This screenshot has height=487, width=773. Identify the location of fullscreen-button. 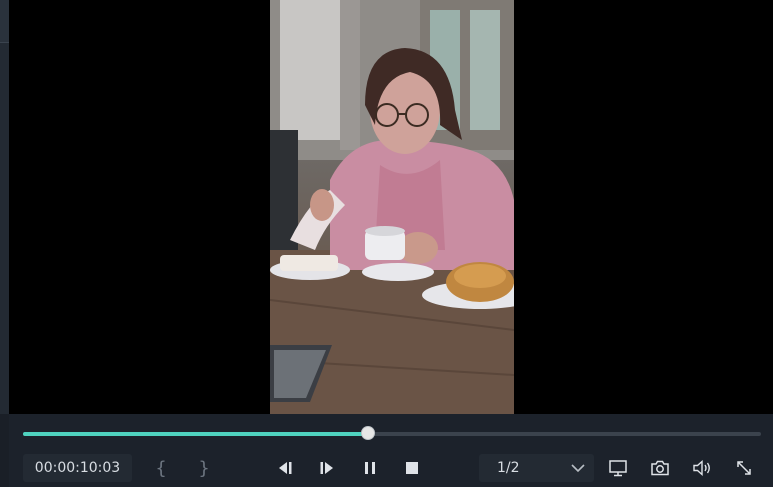
(744, 468).